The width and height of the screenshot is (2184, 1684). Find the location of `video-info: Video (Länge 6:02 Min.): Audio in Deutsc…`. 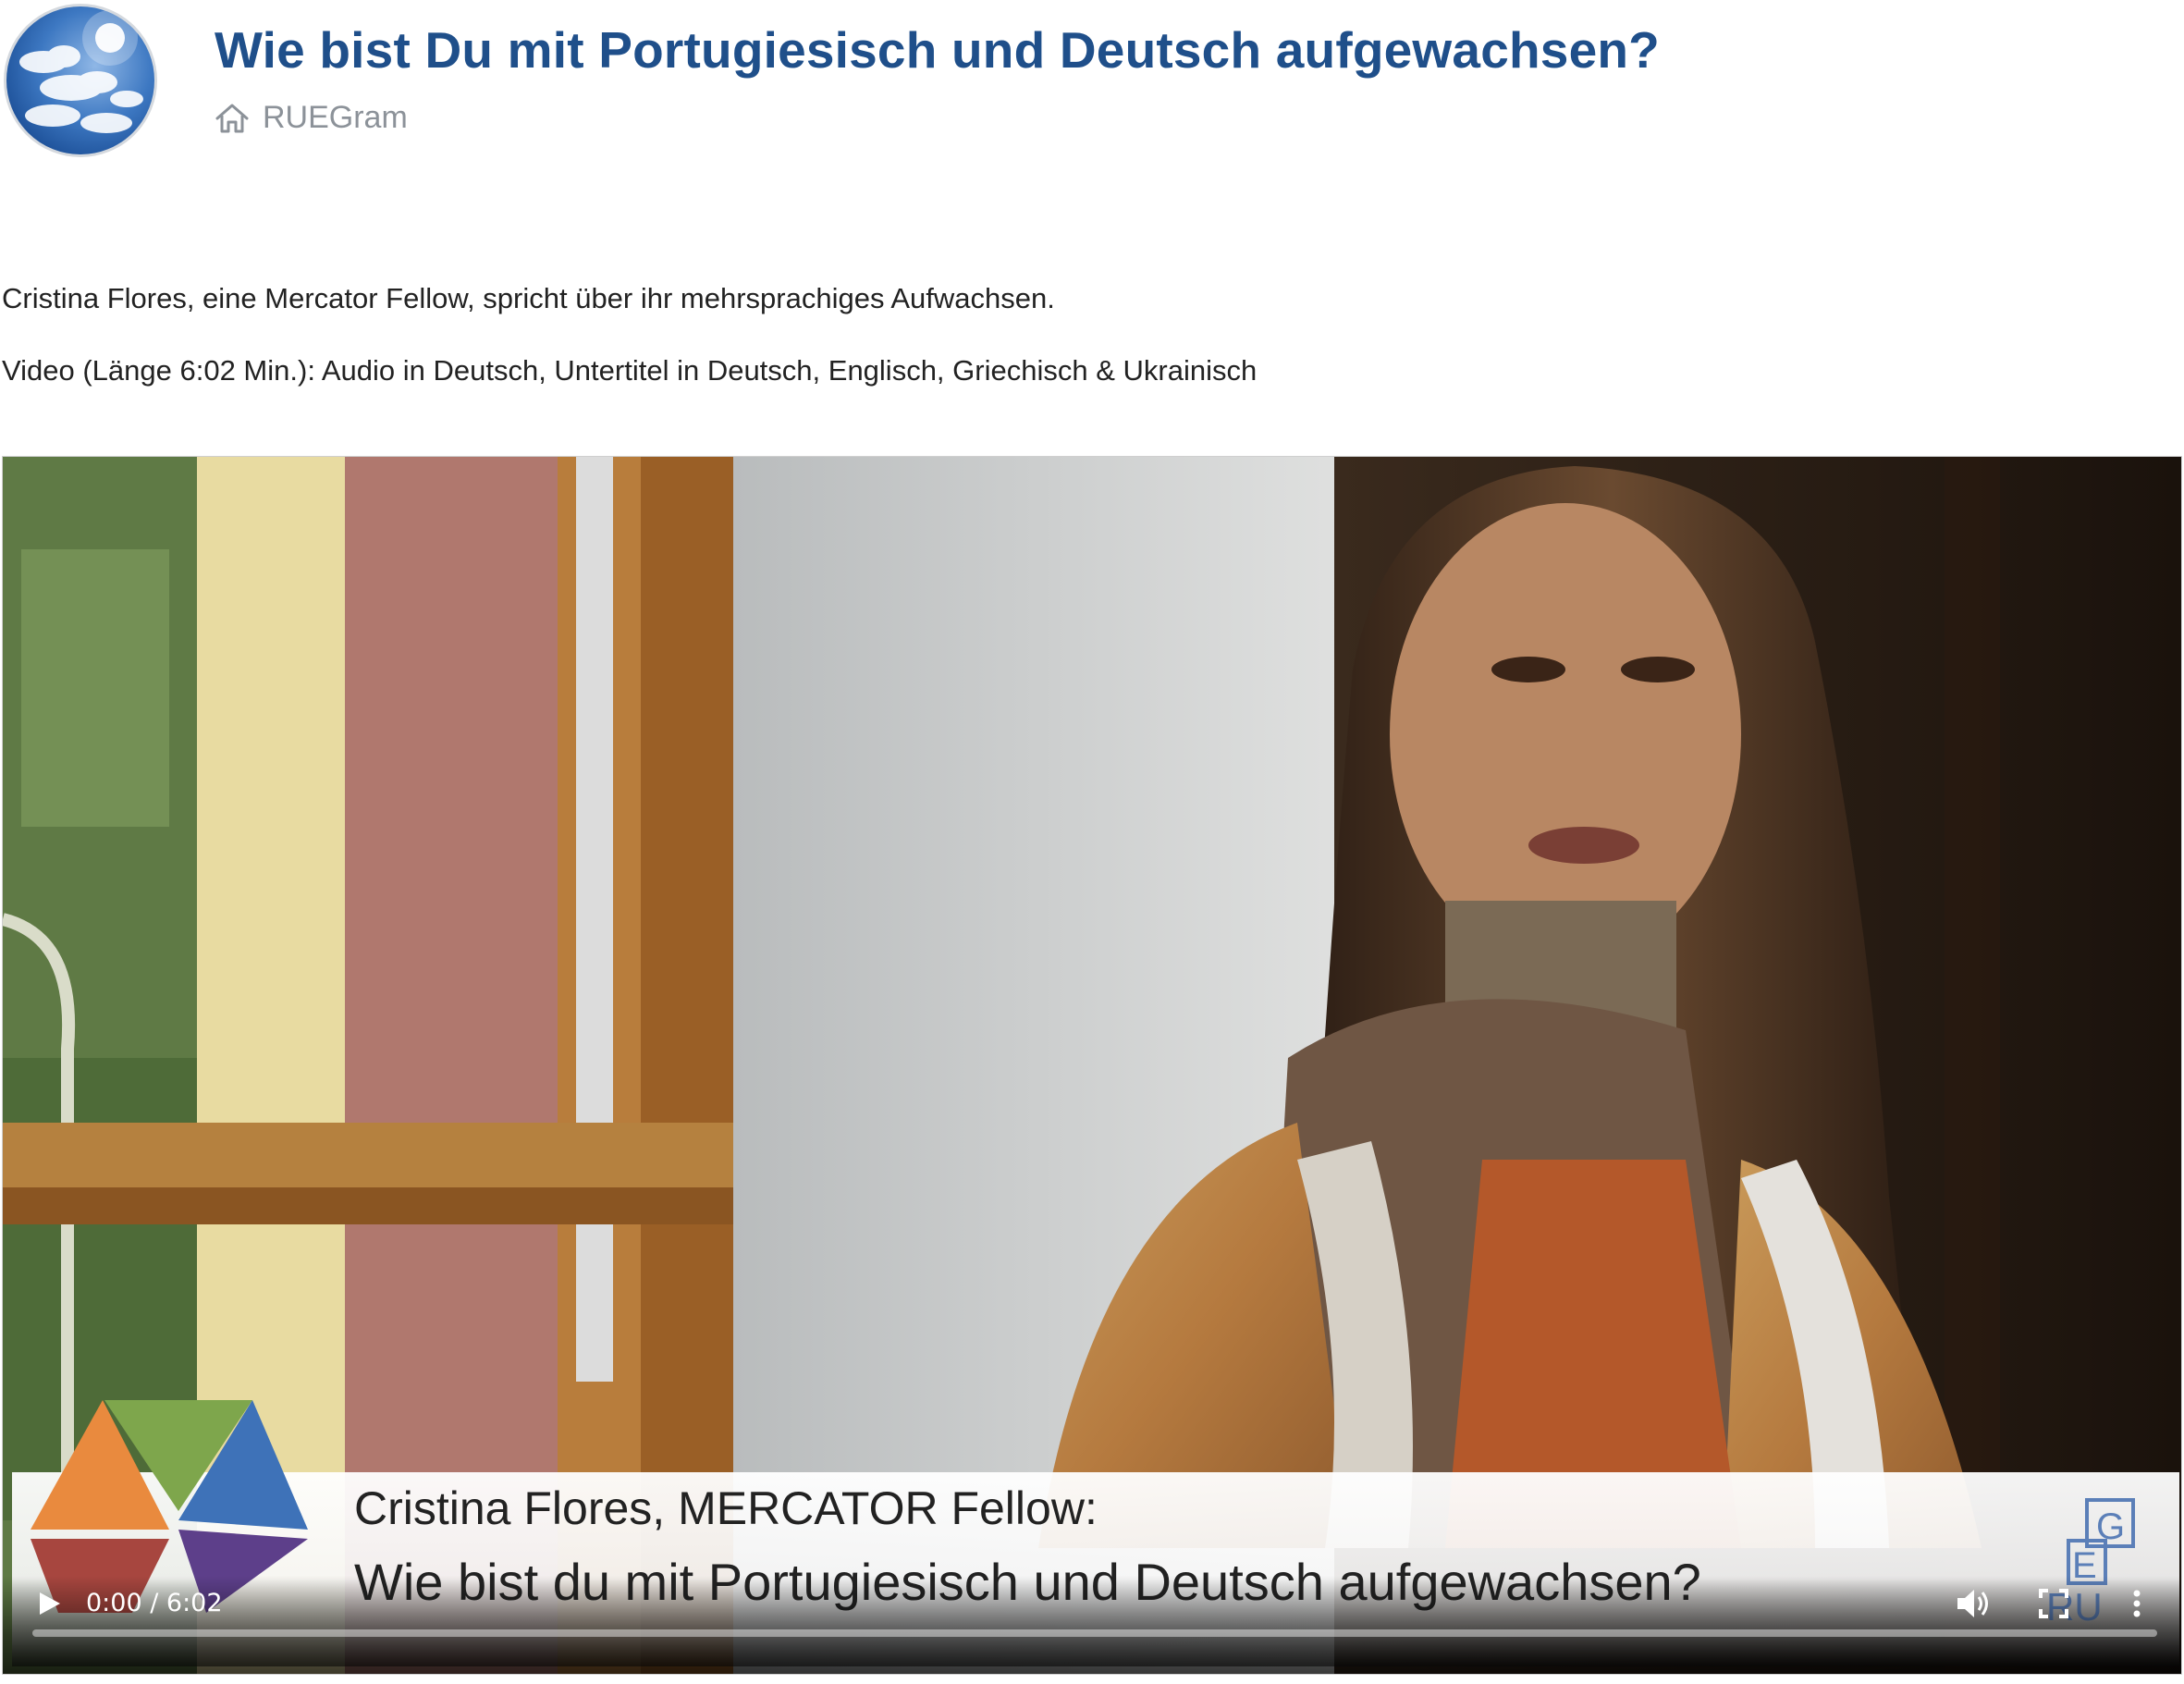

video-info: Video (Länge 6:02 Min.): Audio in Deutsc… is located at coordinates (630, 371).